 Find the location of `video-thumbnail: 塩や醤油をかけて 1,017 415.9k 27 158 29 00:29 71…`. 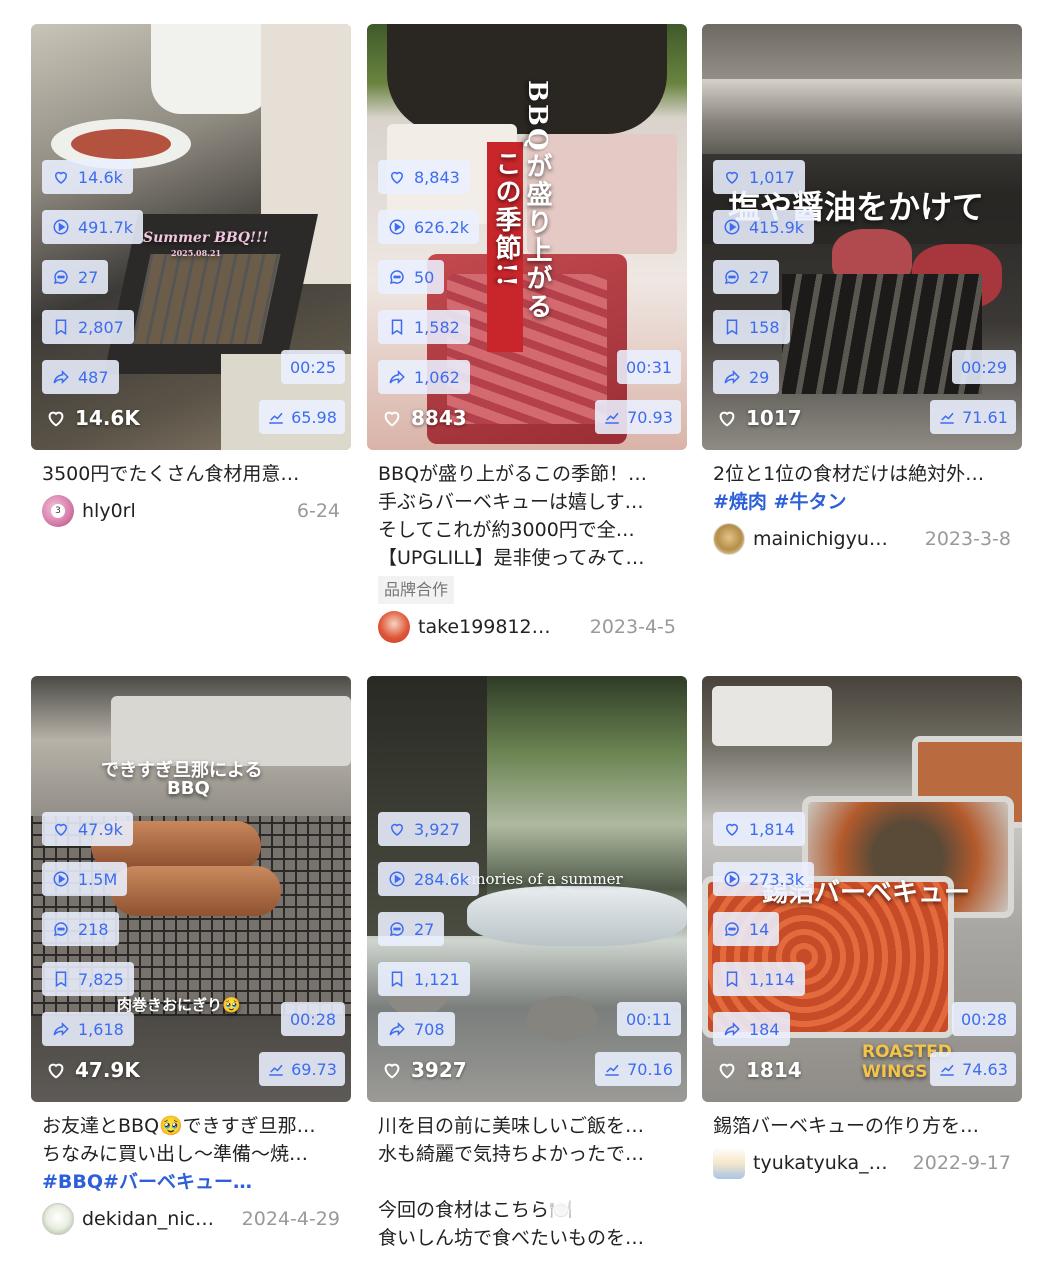

video-thumbnail: 塩や醤油をかけて 1,017 415.9k 27 158 29 00:29 71… is located at coordinates (862, 237).